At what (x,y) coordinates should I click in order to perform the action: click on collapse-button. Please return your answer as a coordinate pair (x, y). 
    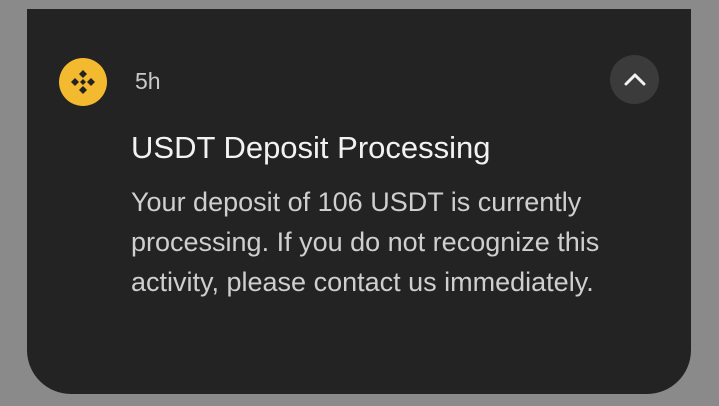
    Looking at the image, I should click on (634, 79).